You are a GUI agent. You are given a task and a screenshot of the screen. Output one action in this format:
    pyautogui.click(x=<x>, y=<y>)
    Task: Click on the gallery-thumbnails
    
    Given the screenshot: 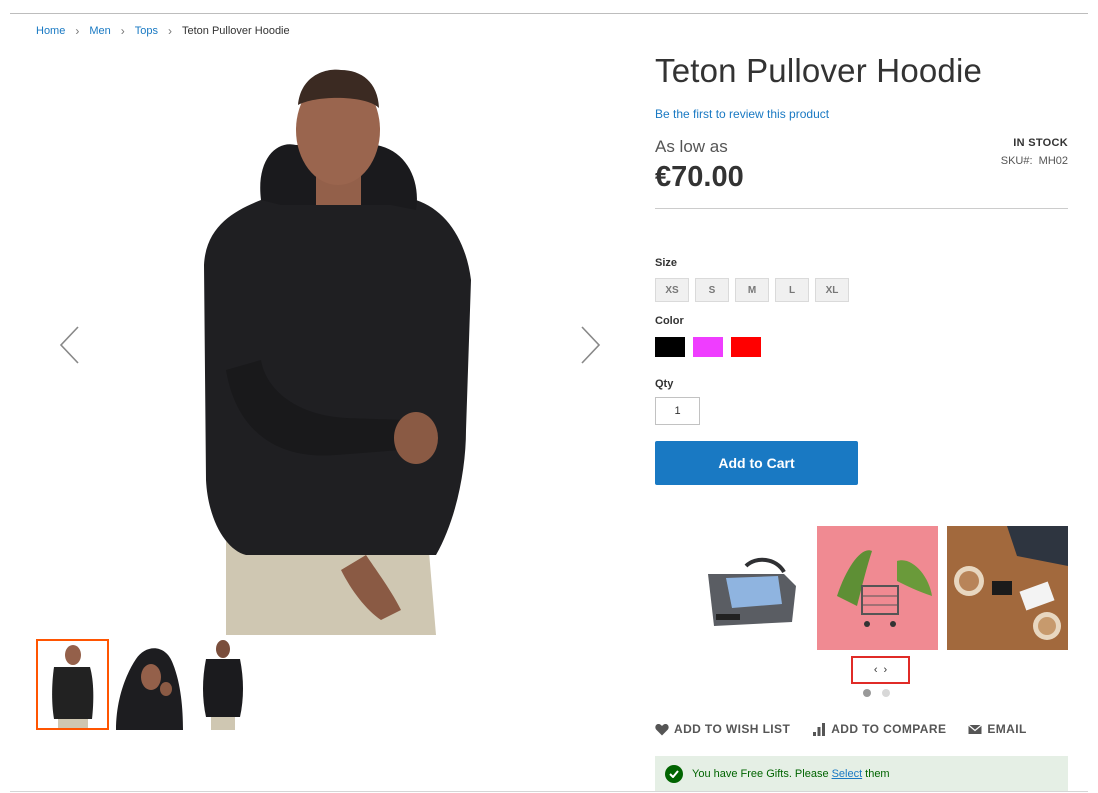 What is the action you would take?
    pyautogui.click(x=147, y=684)
    